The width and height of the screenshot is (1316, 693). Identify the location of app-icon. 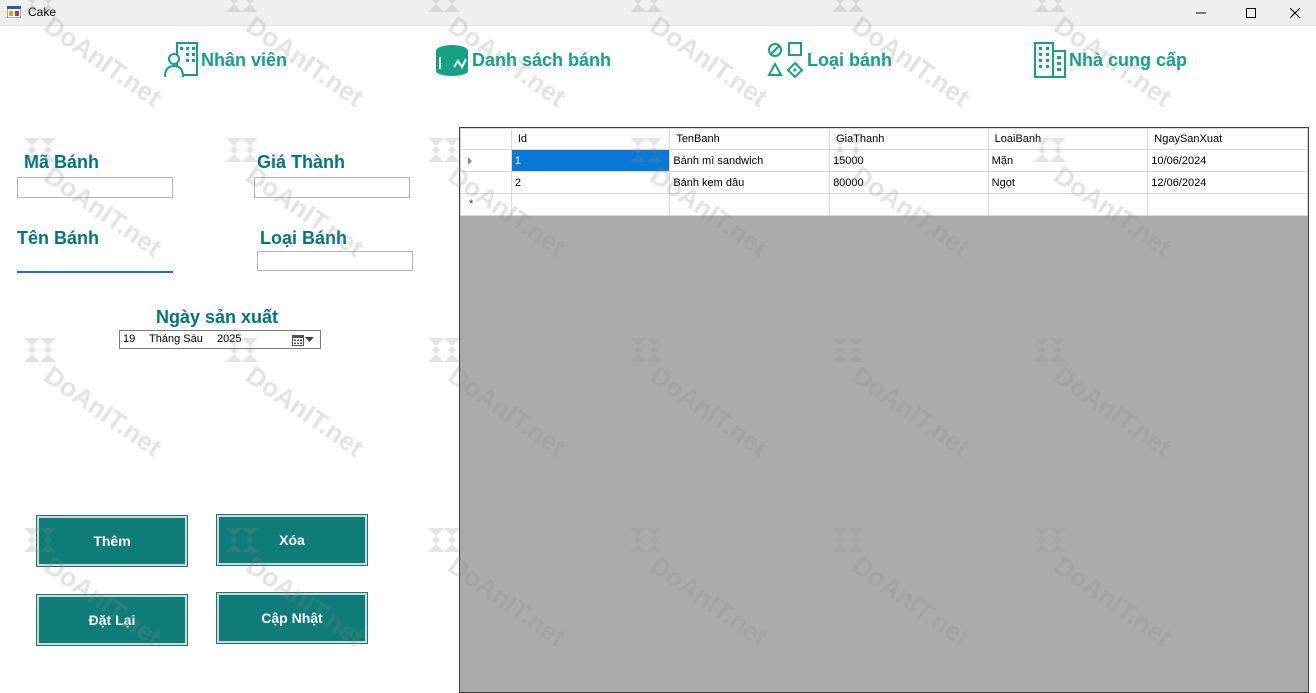
(14, 12).